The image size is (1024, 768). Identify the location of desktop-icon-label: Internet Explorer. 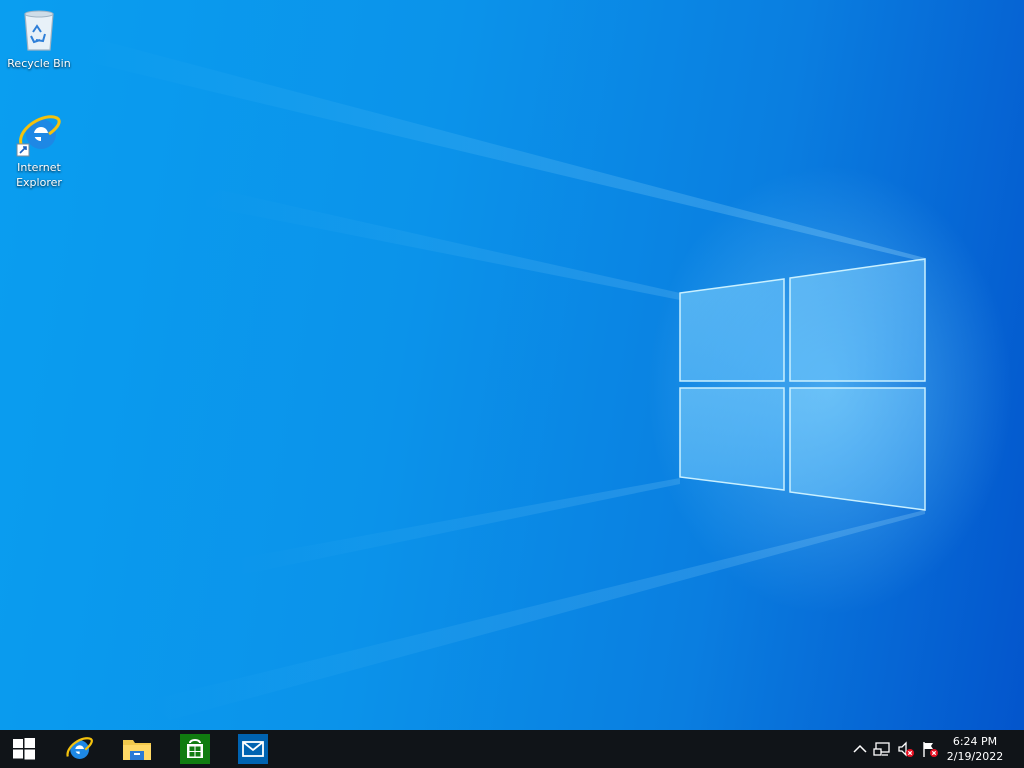
(39, 175).